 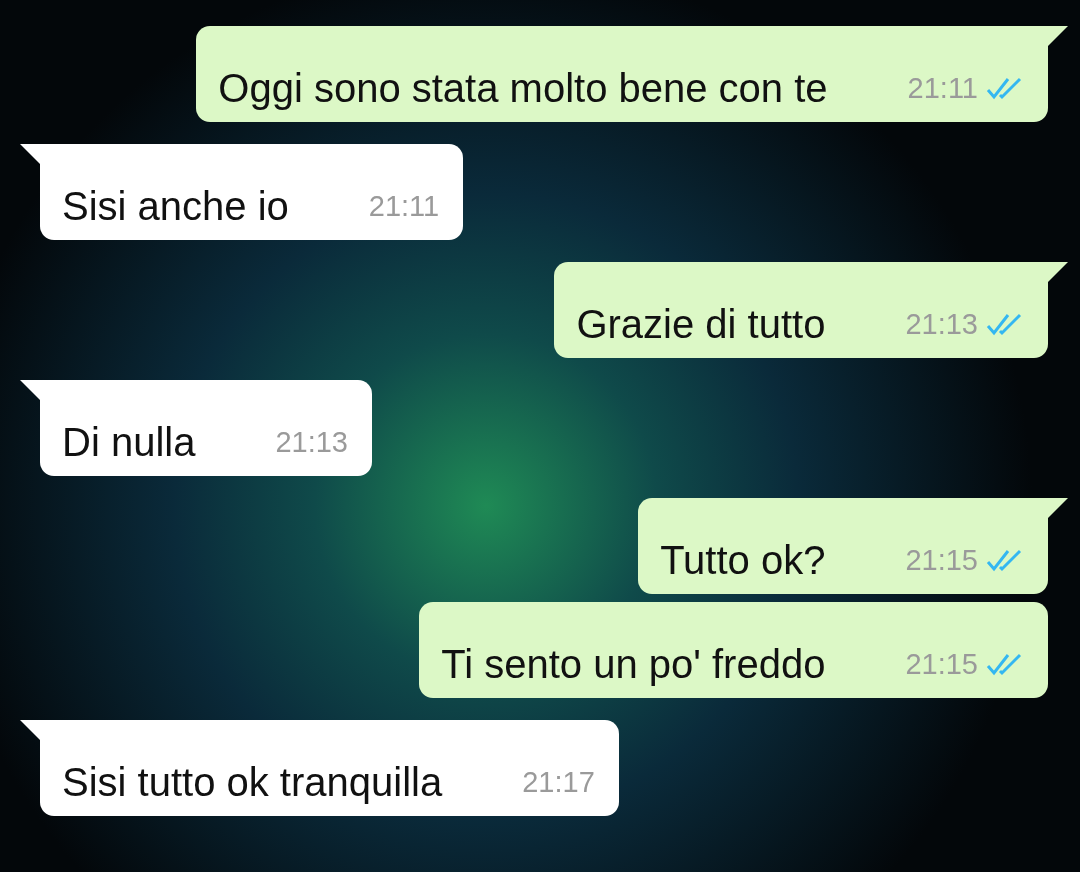 I want to click on message-text: Grazie di tutto, so click(x=701, y=324).